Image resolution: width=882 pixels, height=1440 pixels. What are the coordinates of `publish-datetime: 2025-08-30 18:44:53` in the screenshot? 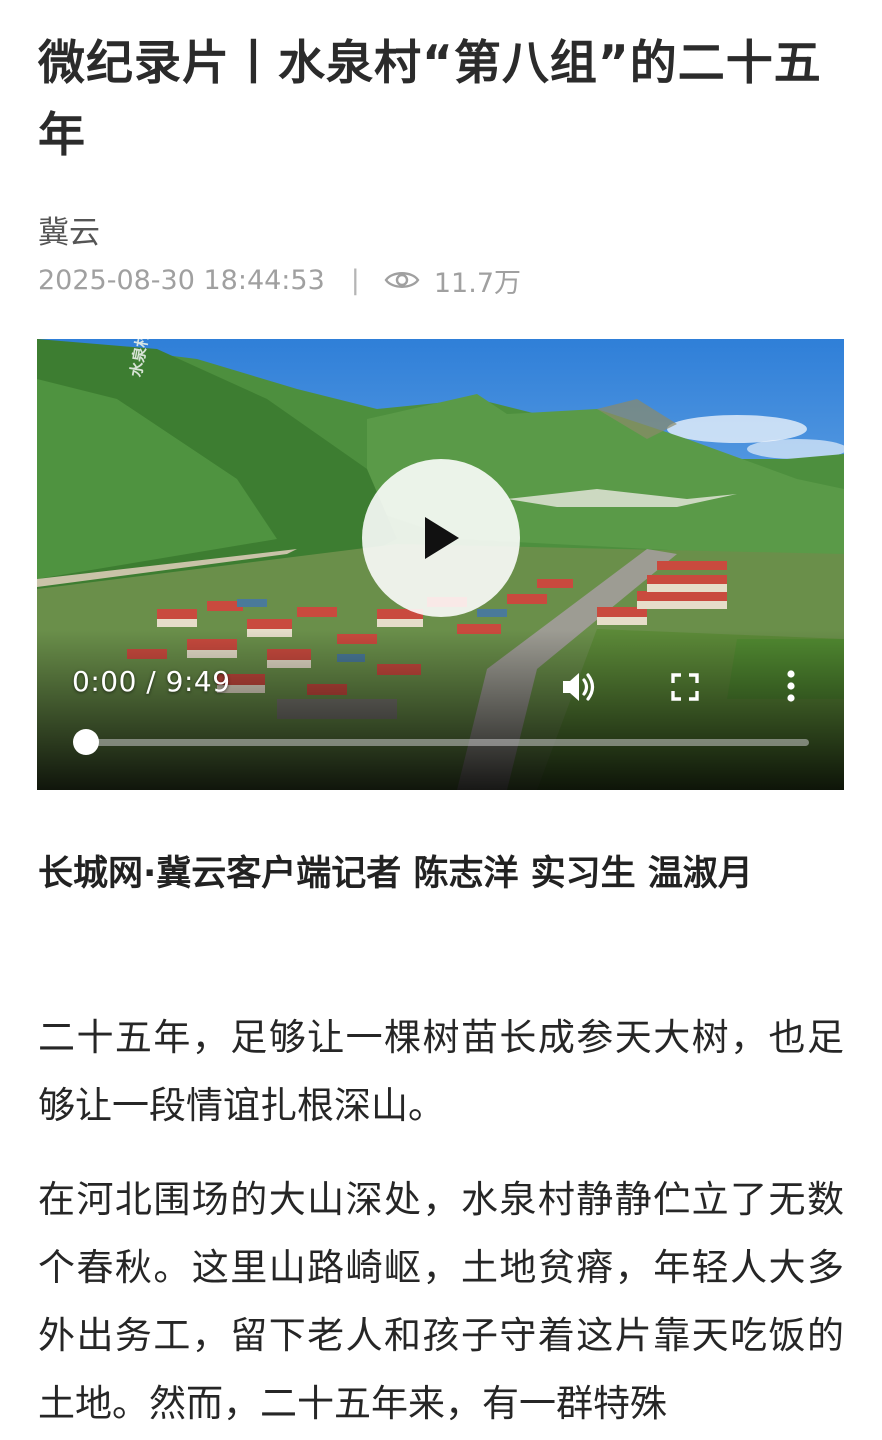 It's located at (181, 280).